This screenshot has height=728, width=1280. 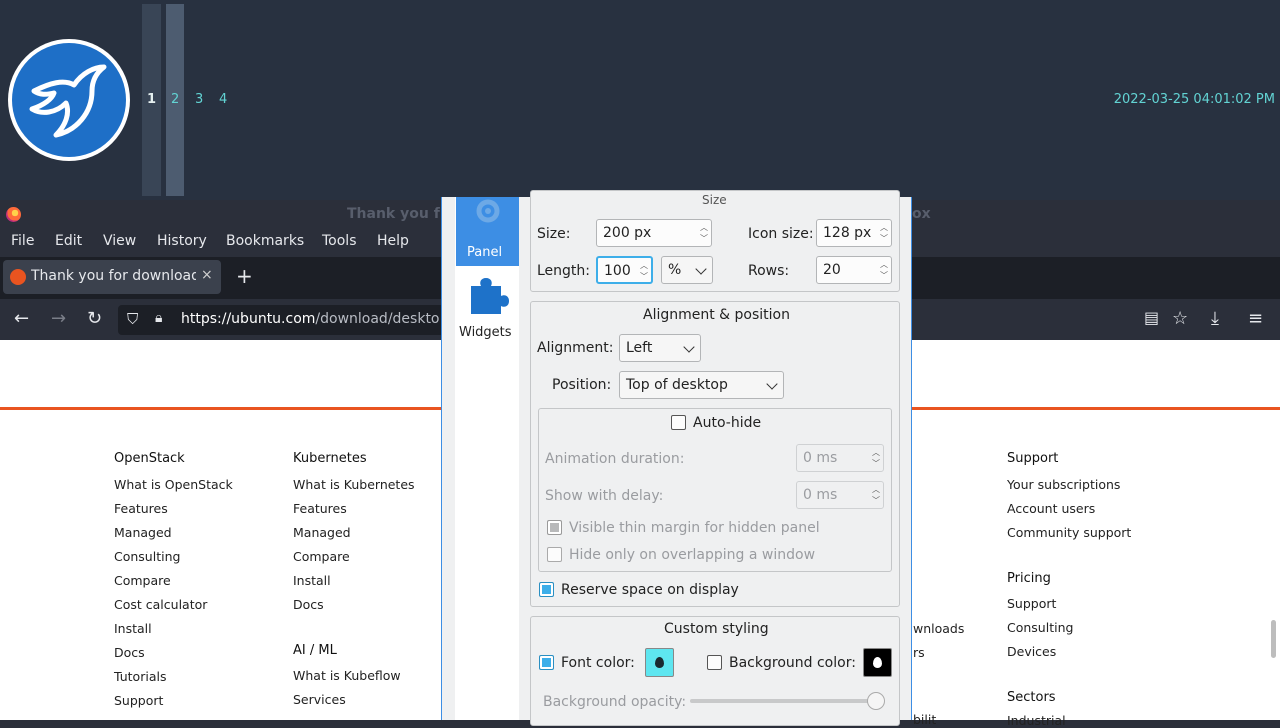 I want to click on length-unit-combo: %, so click(x=687, y=270).